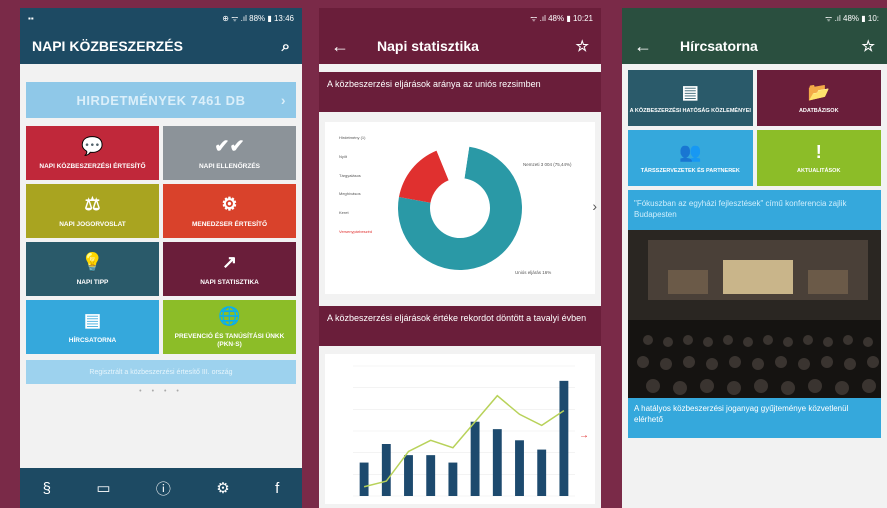  Describe the element at coordinates (819, 171) in the screenshot. I see `tile-label: AKTUALITÁSOK` at that location.